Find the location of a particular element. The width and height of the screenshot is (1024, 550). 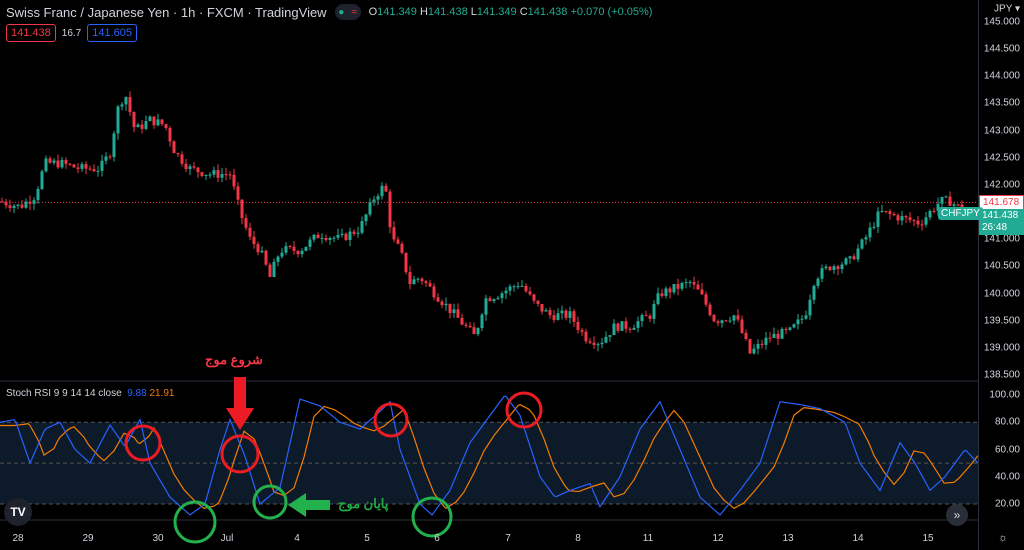

stoch-tick: 20.00 is located at coordinates (1007, 504).